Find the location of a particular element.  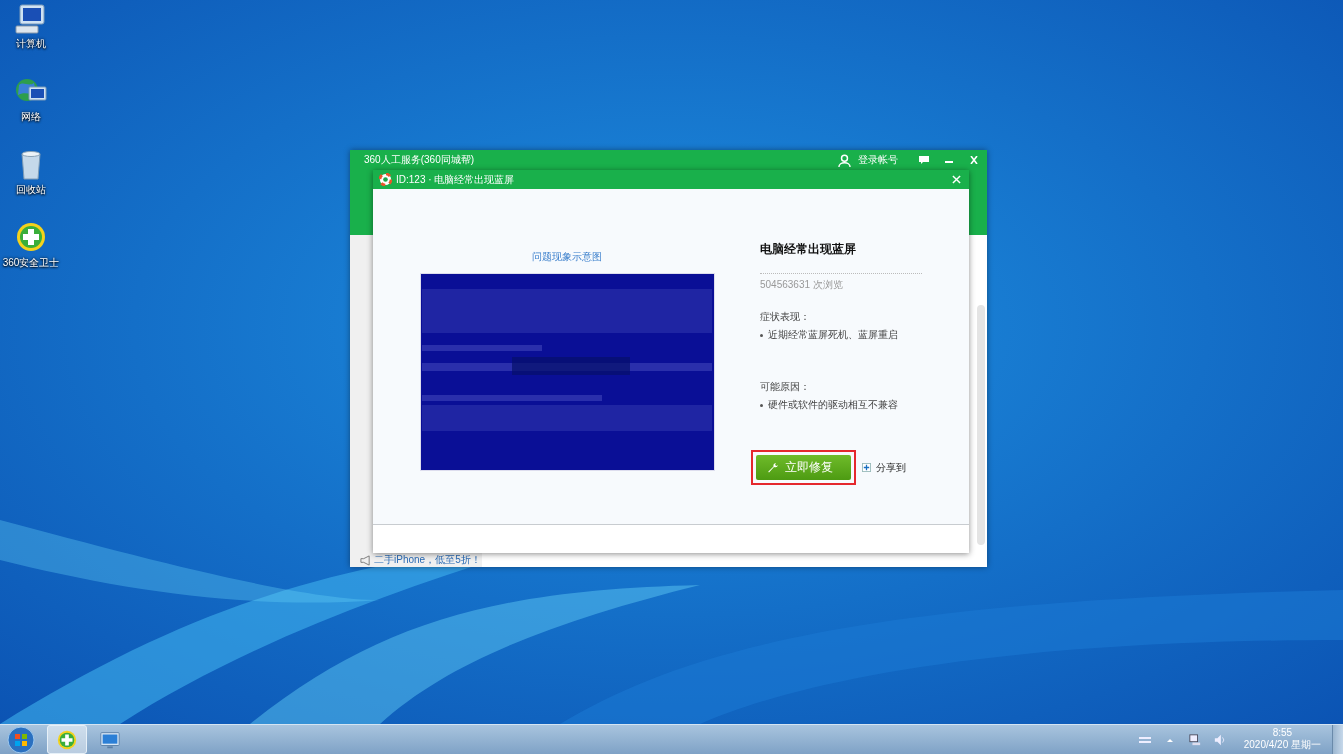

taskbar-app is located at coordinates (67, 739).